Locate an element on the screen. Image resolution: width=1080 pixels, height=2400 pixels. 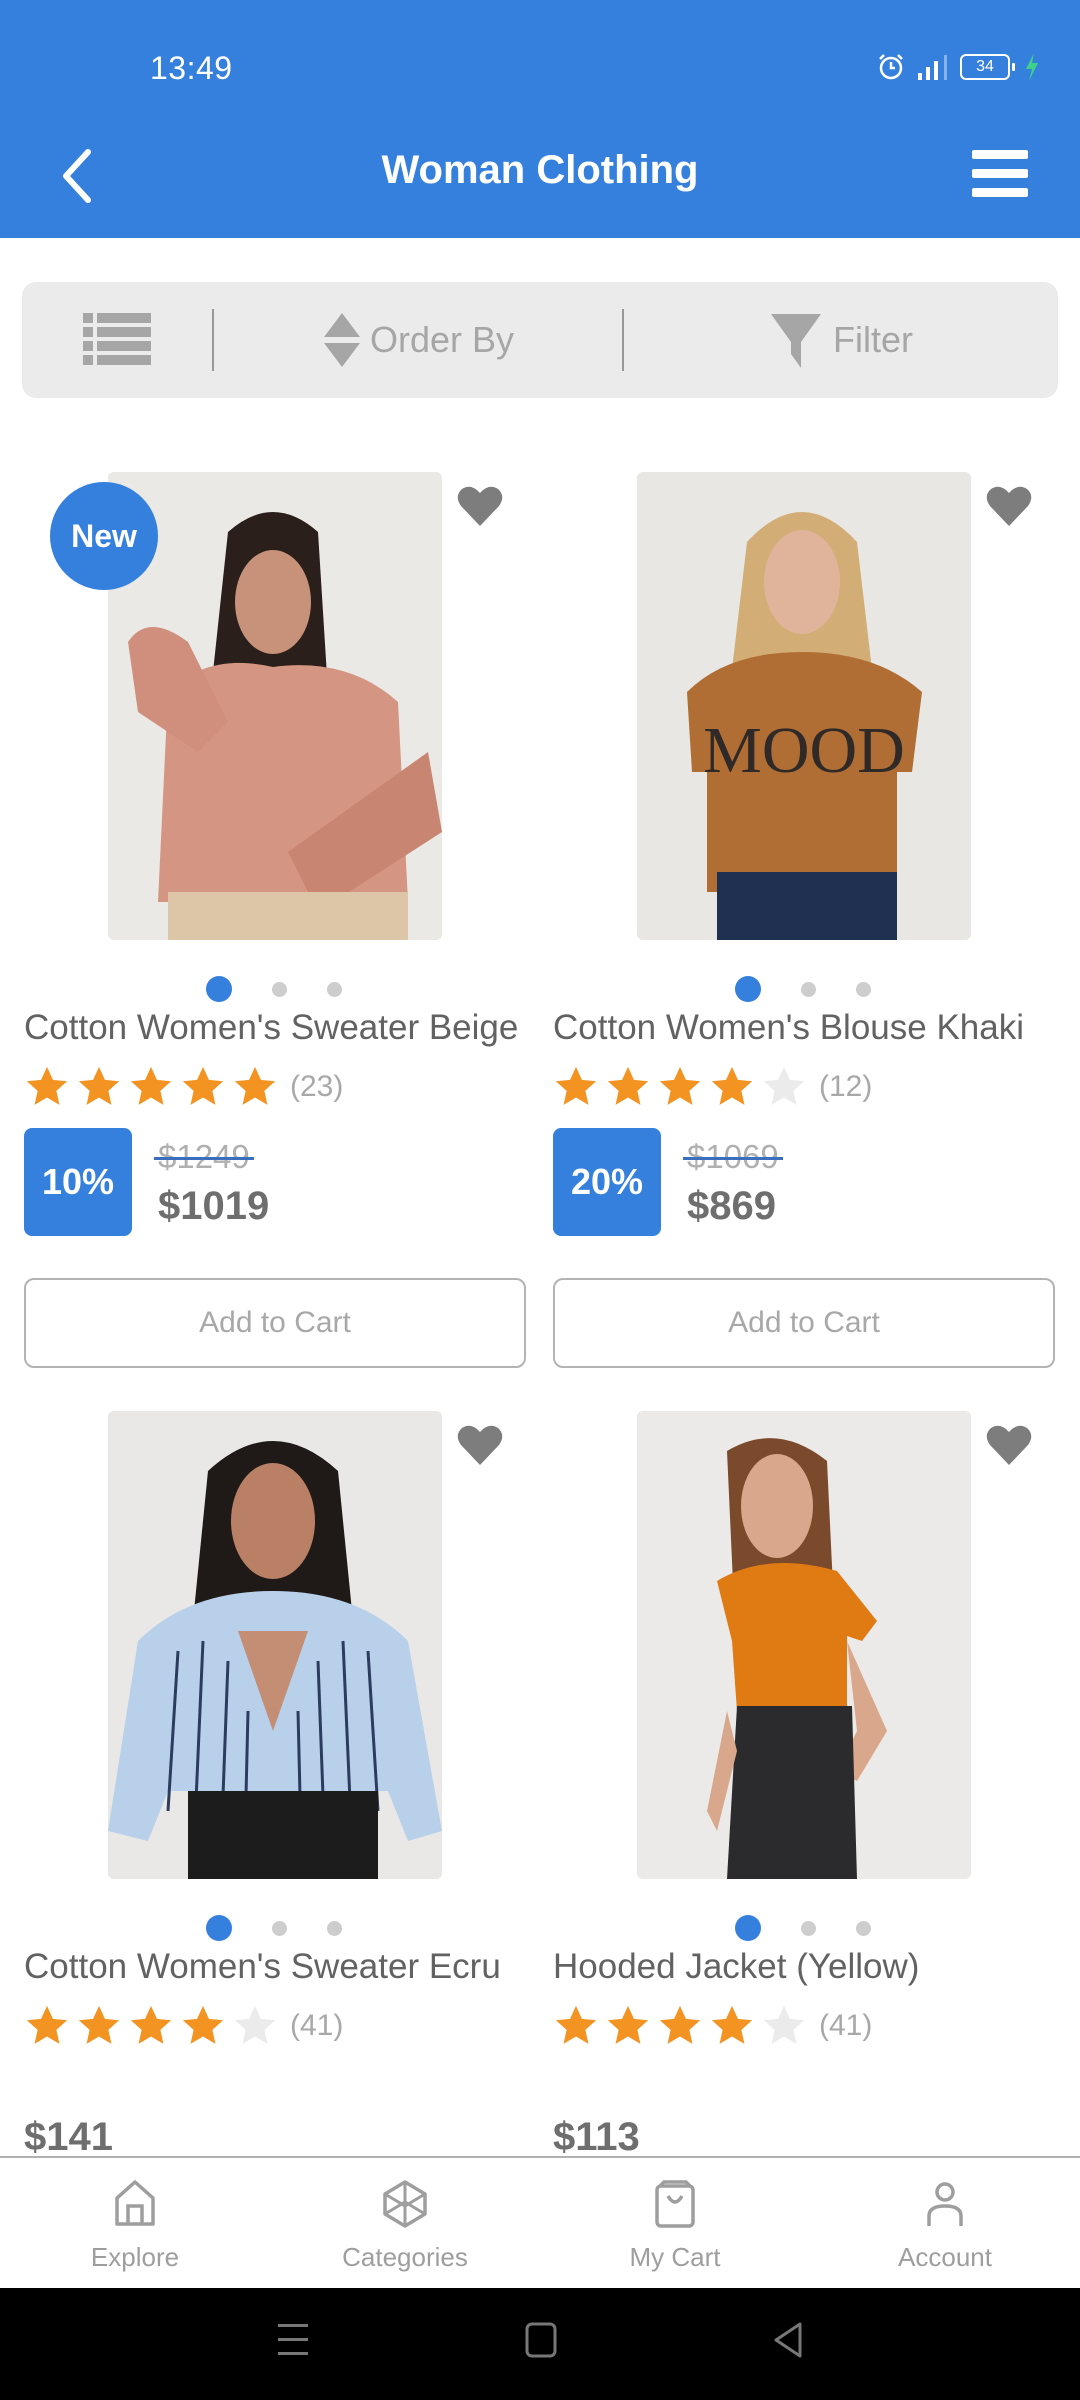
product-name: Hooded Jacket (Yellow) is located at coordinates (736, 1967).